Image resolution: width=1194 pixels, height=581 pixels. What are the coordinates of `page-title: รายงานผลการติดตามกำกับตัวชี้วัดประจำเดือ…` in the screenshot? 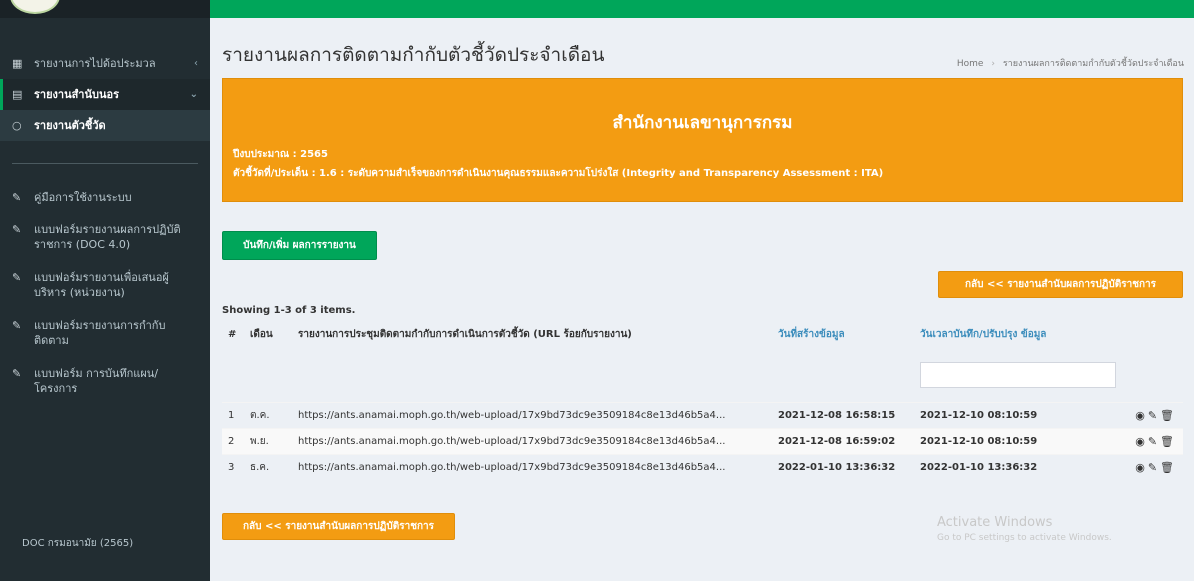 It's located at (413, 55).